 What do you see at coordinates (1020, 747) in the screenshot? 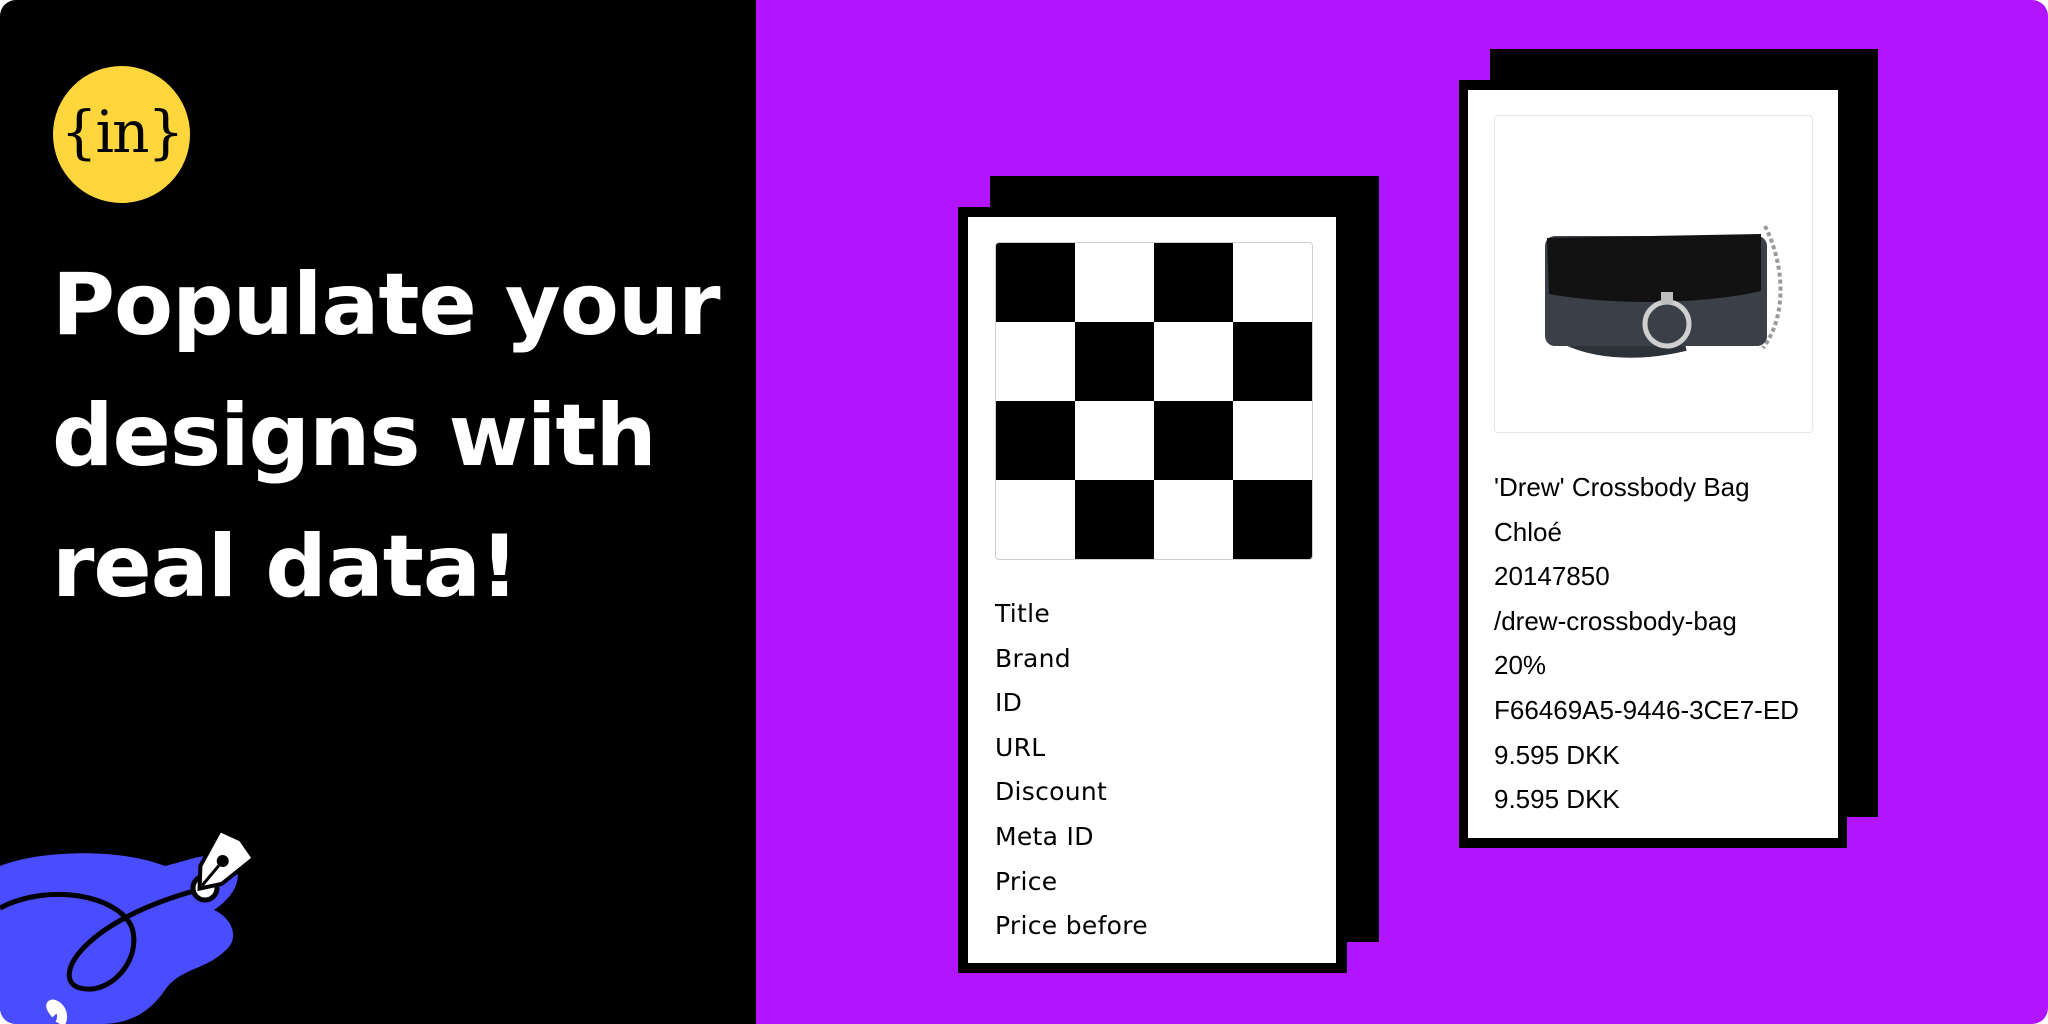
I see `field-label: URL` at bounding box center [1020, 747].